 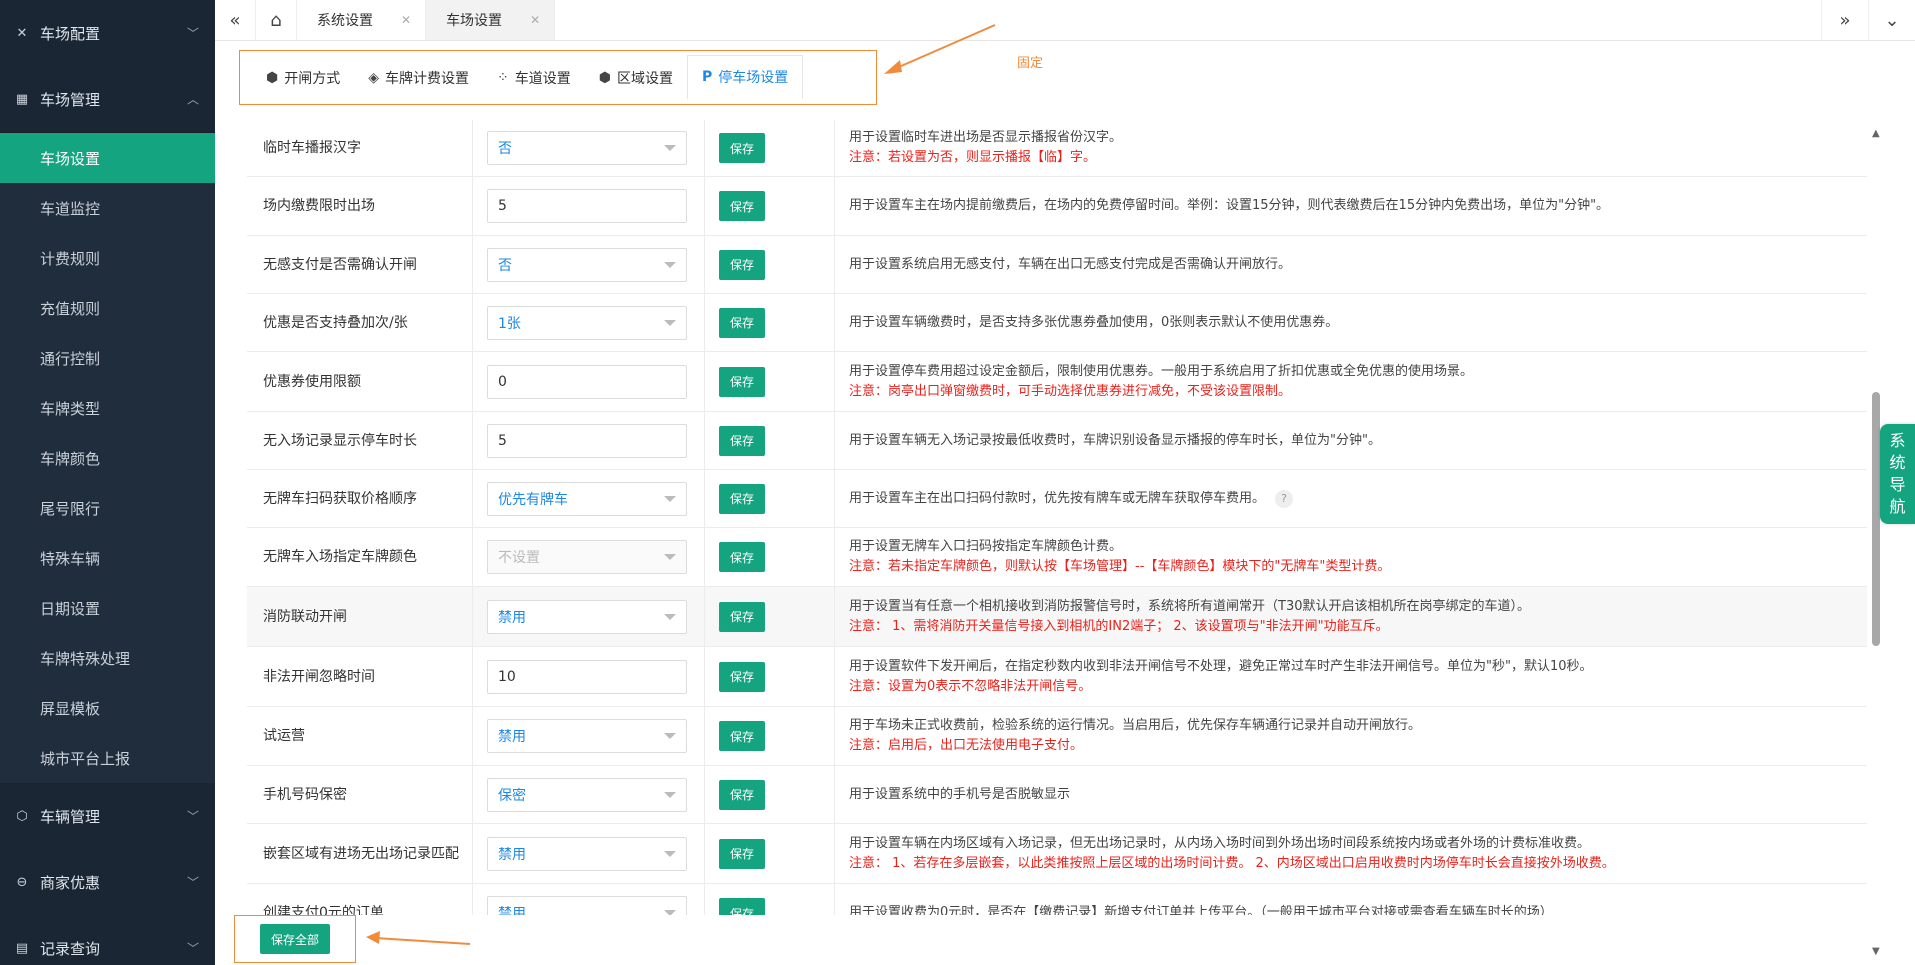 I want to click on tab-label: 车牌计费设置, so click(x=427, y=78).